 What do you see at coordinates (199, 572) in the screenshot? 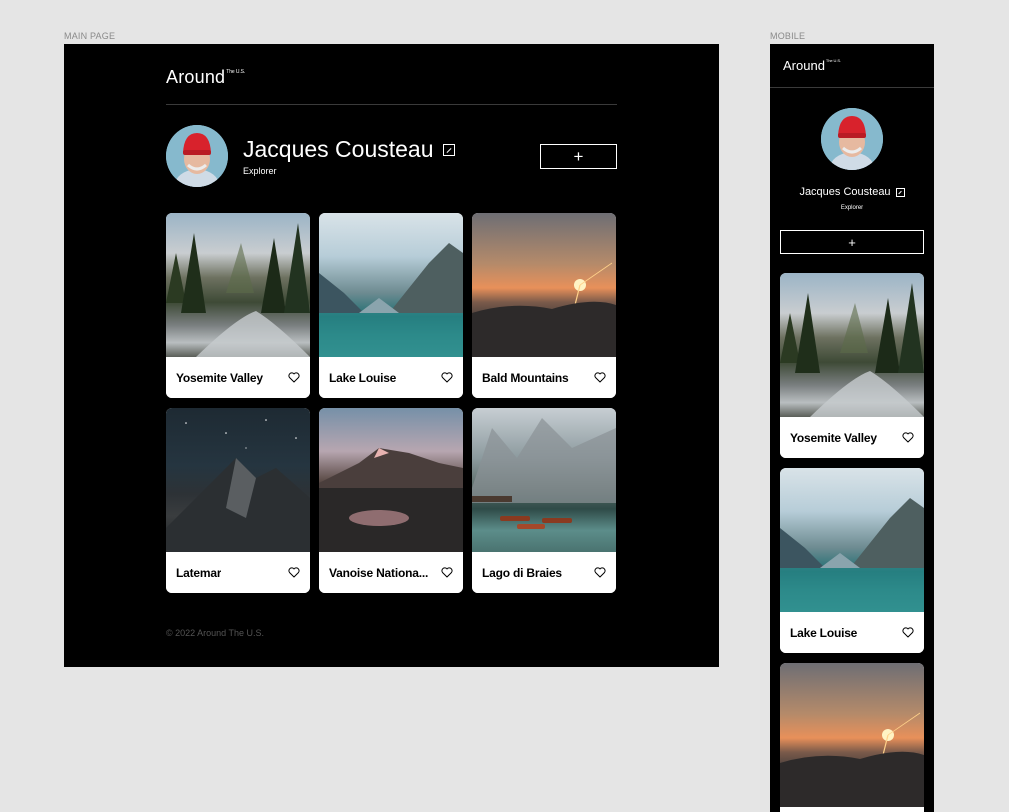
I see `card-title: Latemar` at bounding box center [199, 572].